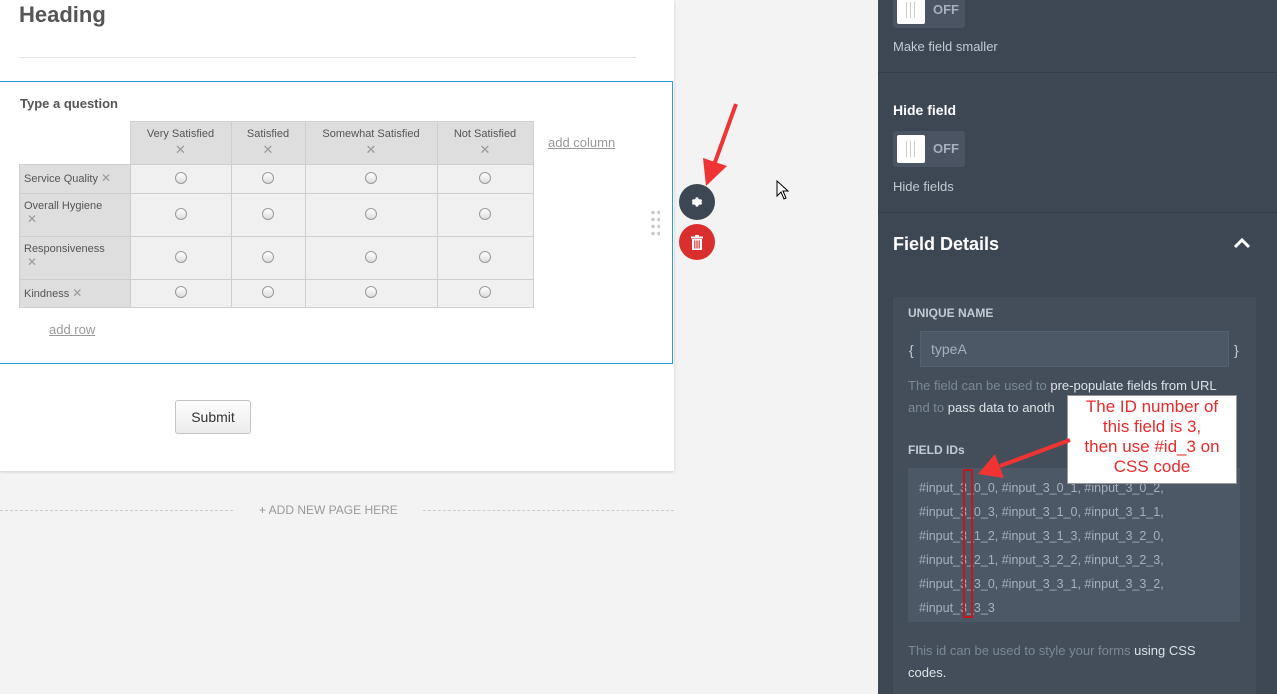  What do you see at coordinates (951, 313) in the screenshot?
I see `unique-name-label: UNIQUE NAME` at bounding box center [951, 313].